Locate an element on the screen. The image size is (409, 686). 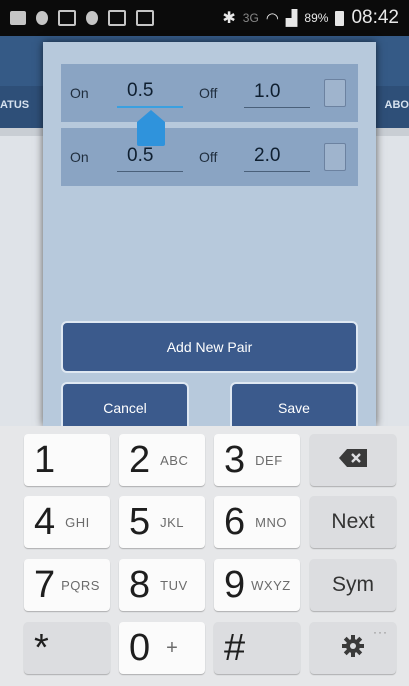
image-icon is located at coordinates (117, 18).